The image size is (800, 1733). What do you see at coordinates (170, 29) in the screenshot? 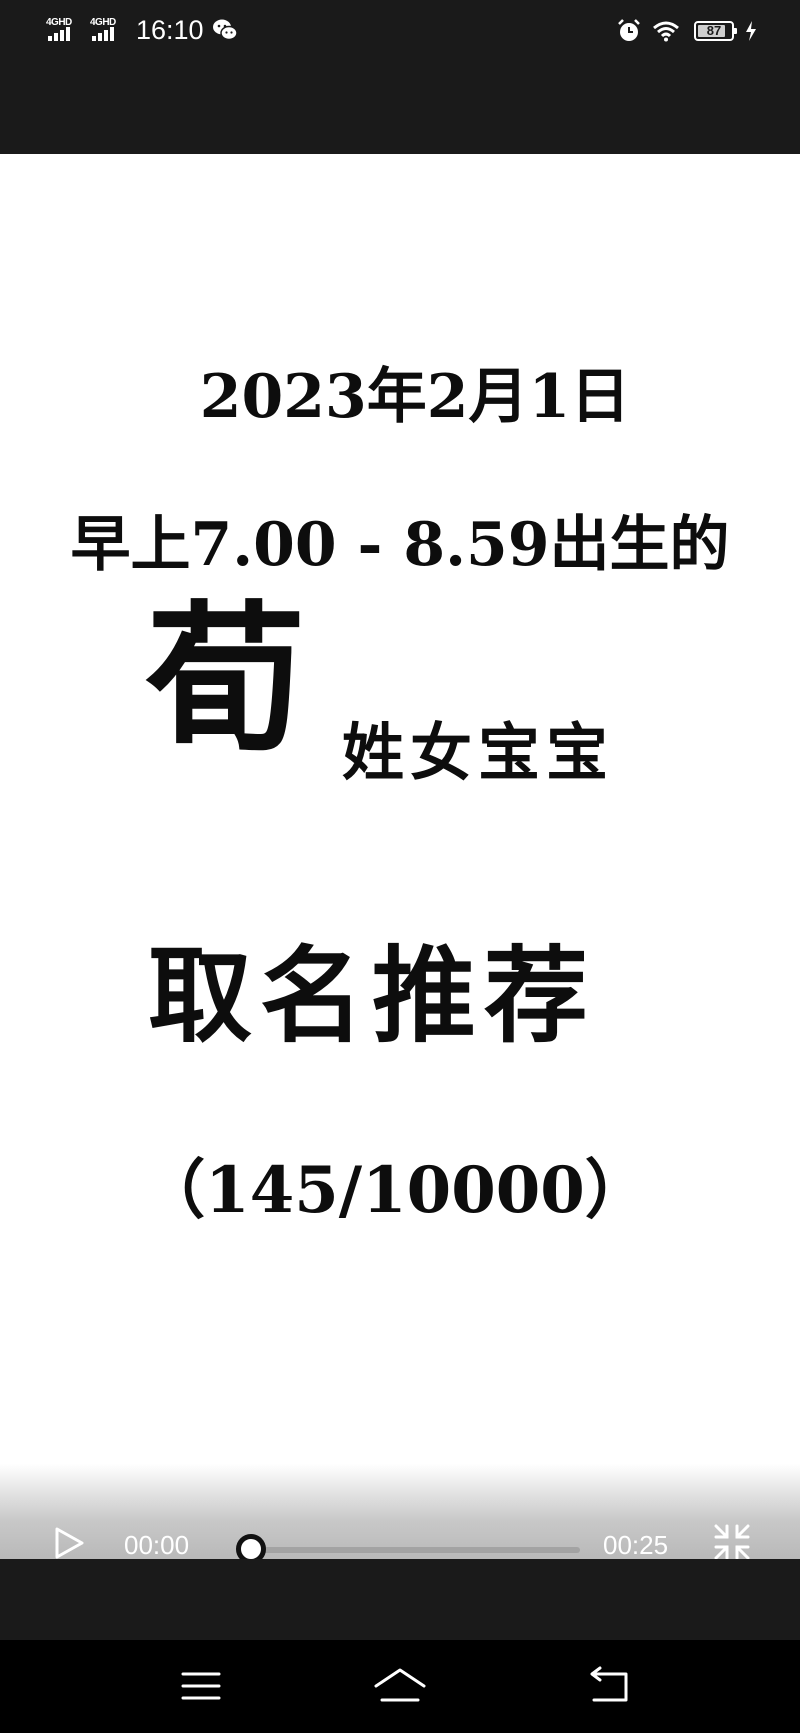
I see `clock-time: 16:10` at bounding box center [170, 29].